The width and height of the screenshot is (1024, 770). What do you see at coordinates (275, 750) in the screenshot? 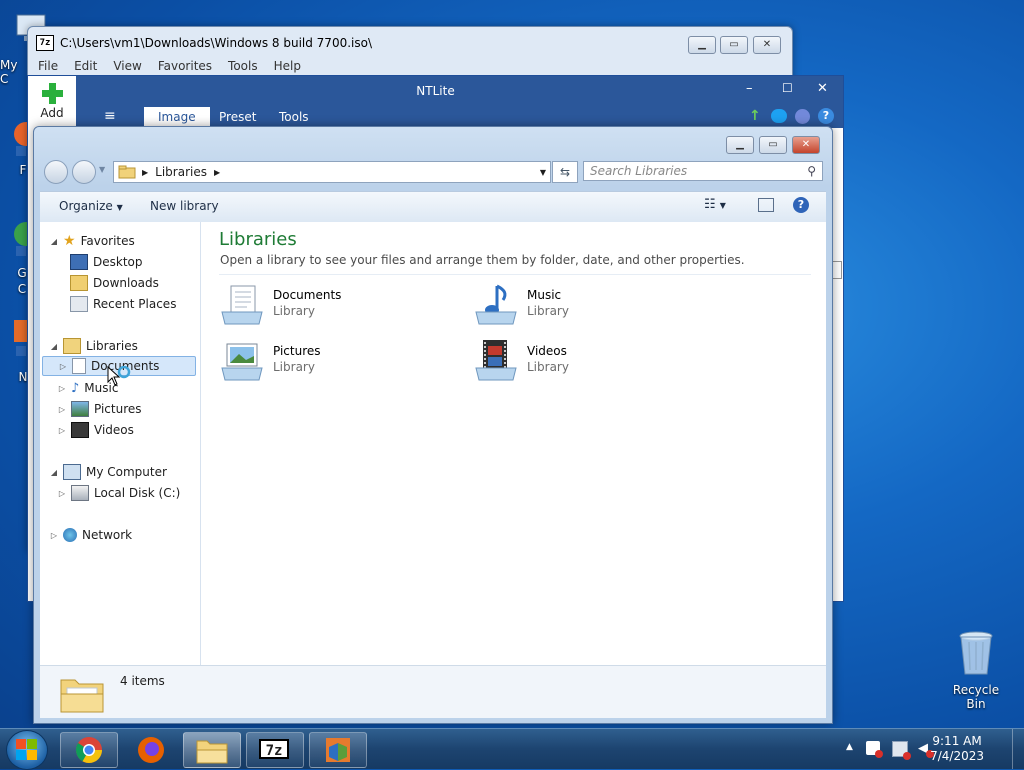
I see `taskbar-7zip-button: 7z` at bounding box center [275, 750].